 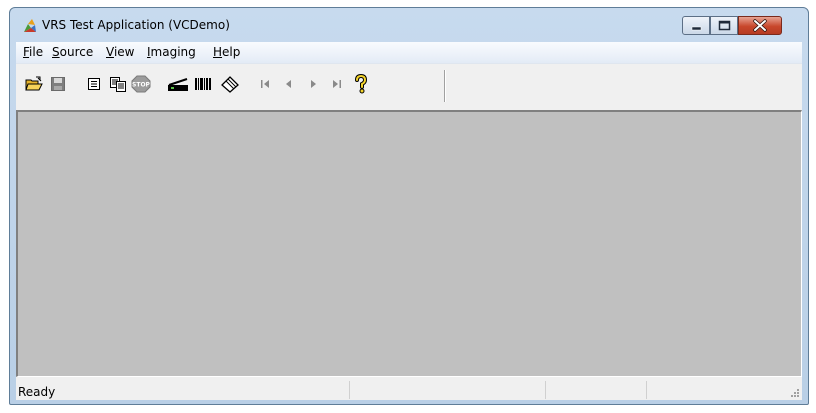 I want to click on last-page-icon, so click(x=337, y=84).